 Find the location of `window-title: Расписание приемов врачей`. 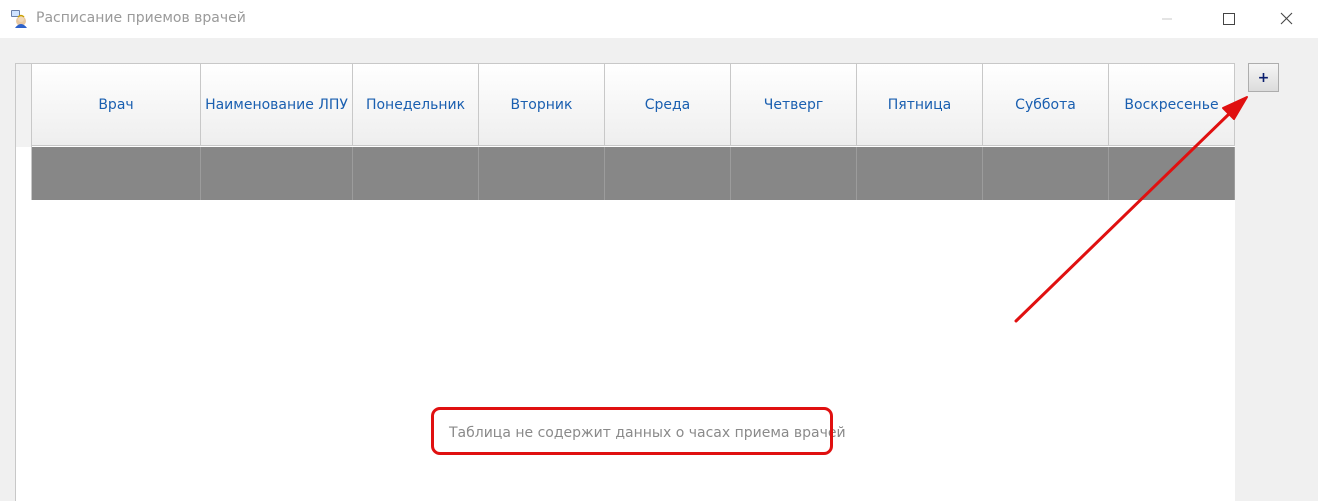

window-title: Расписание приемов врачей is located at coordinates (141, 18).